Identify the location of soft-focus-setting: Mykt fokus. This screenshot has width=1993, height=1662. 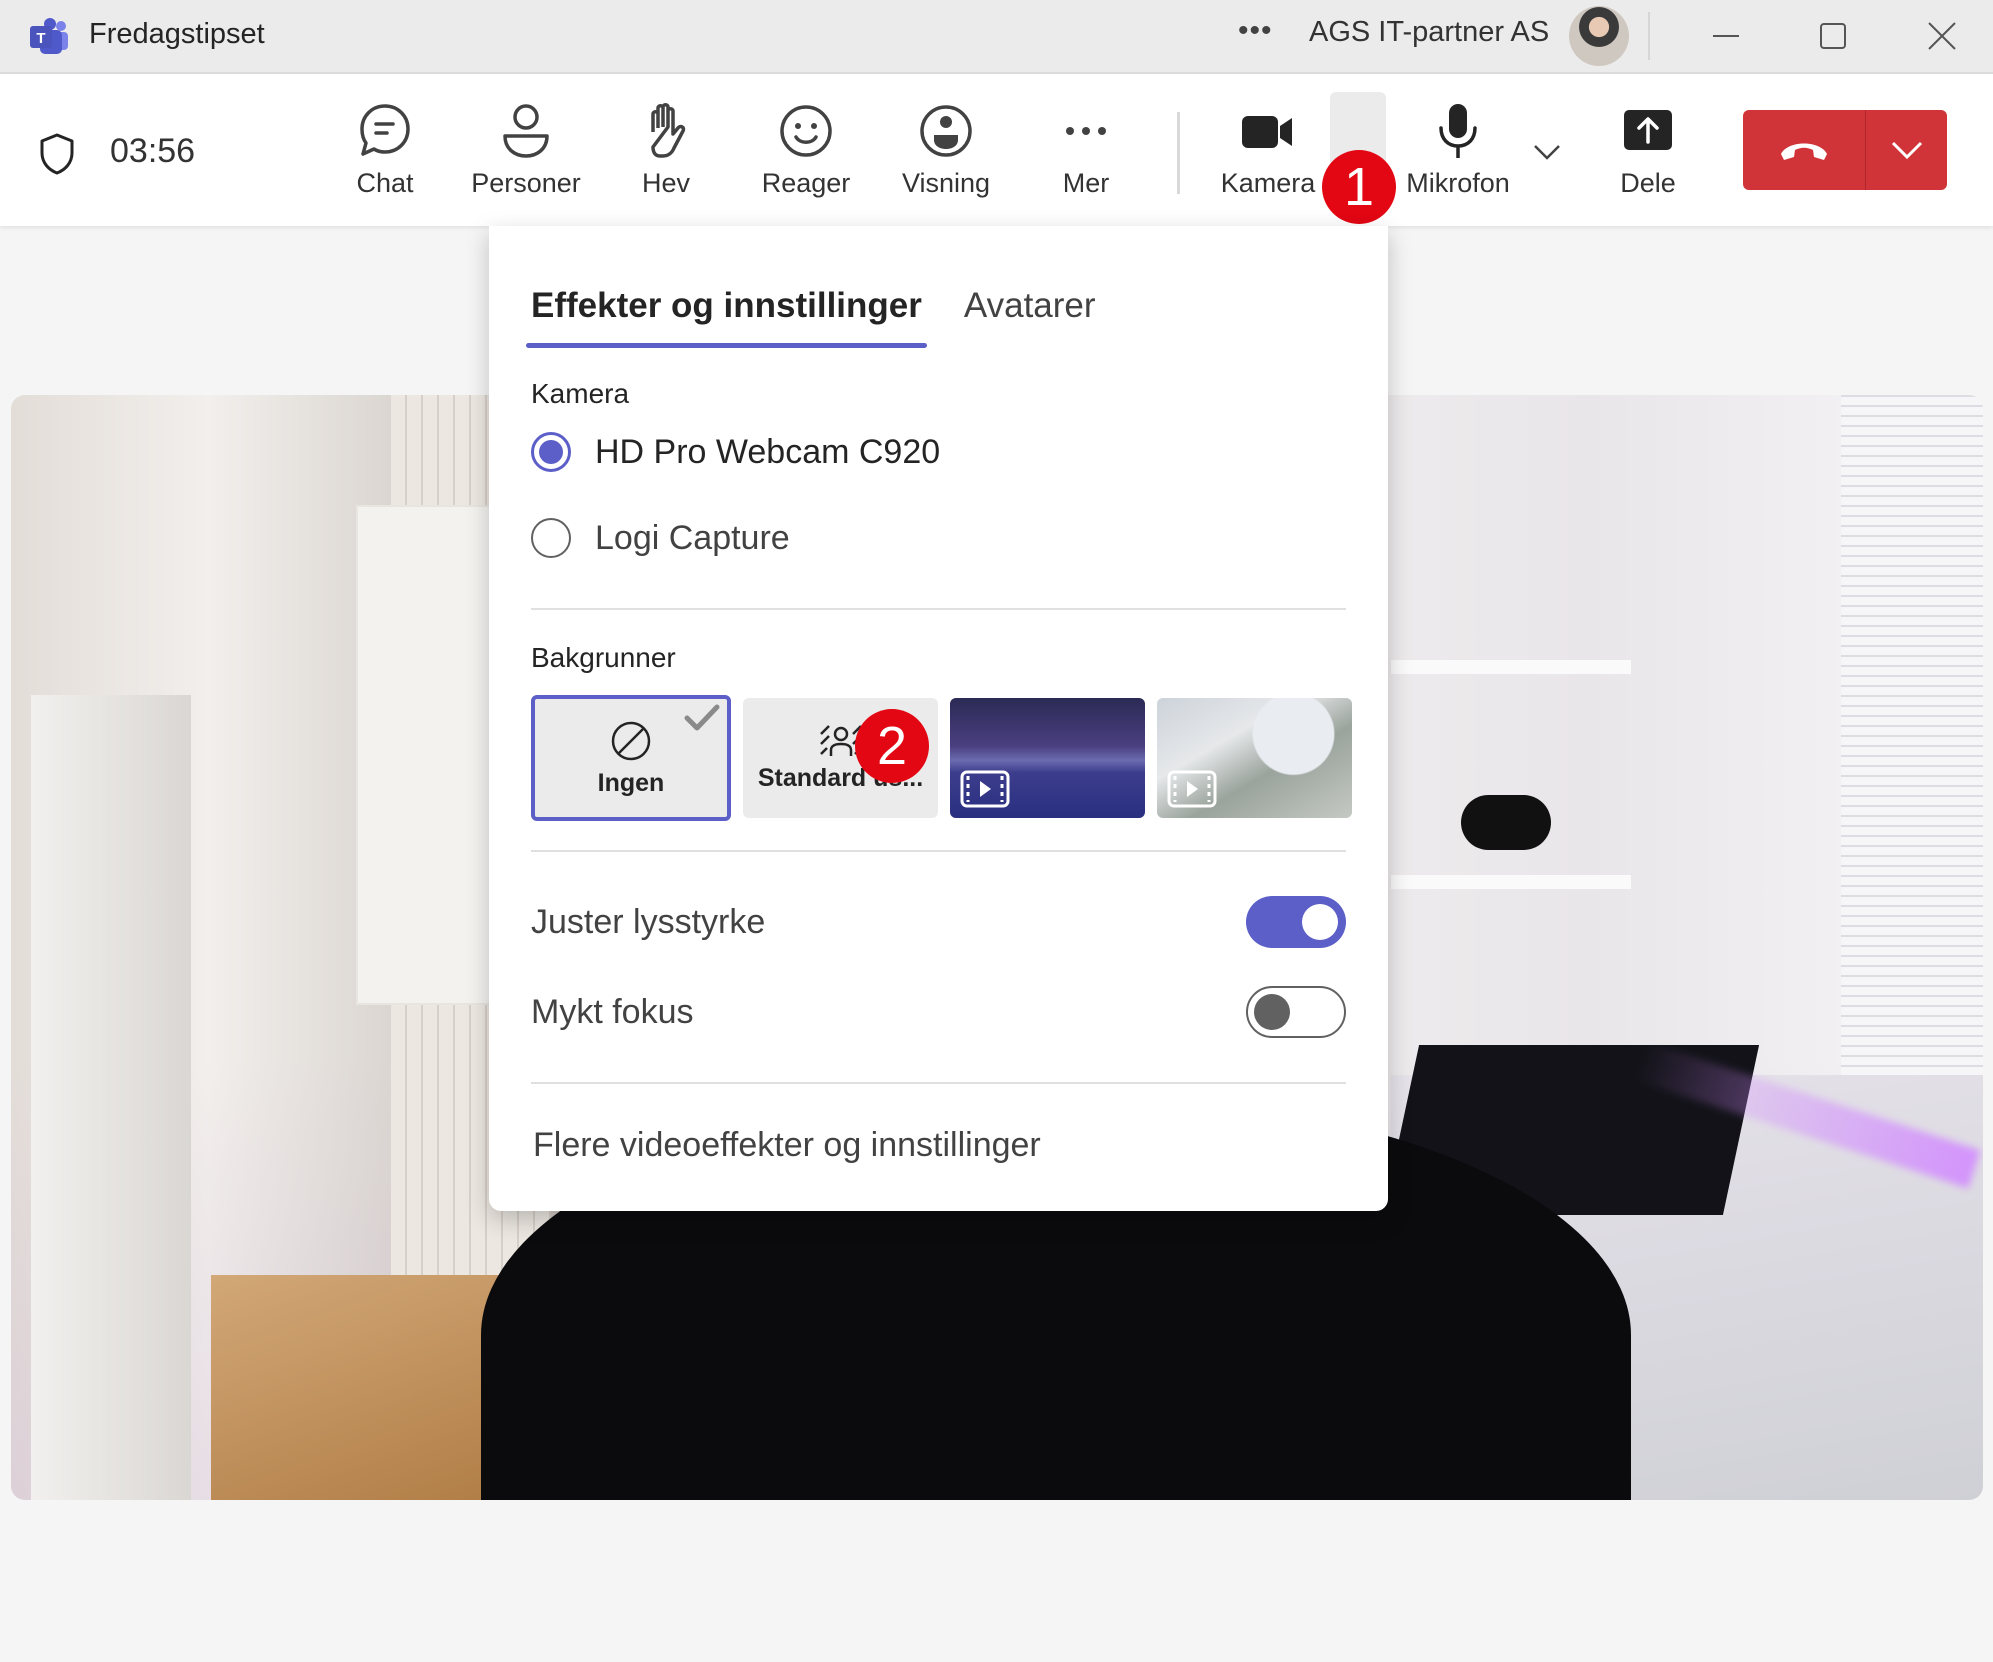
(938, 1012).